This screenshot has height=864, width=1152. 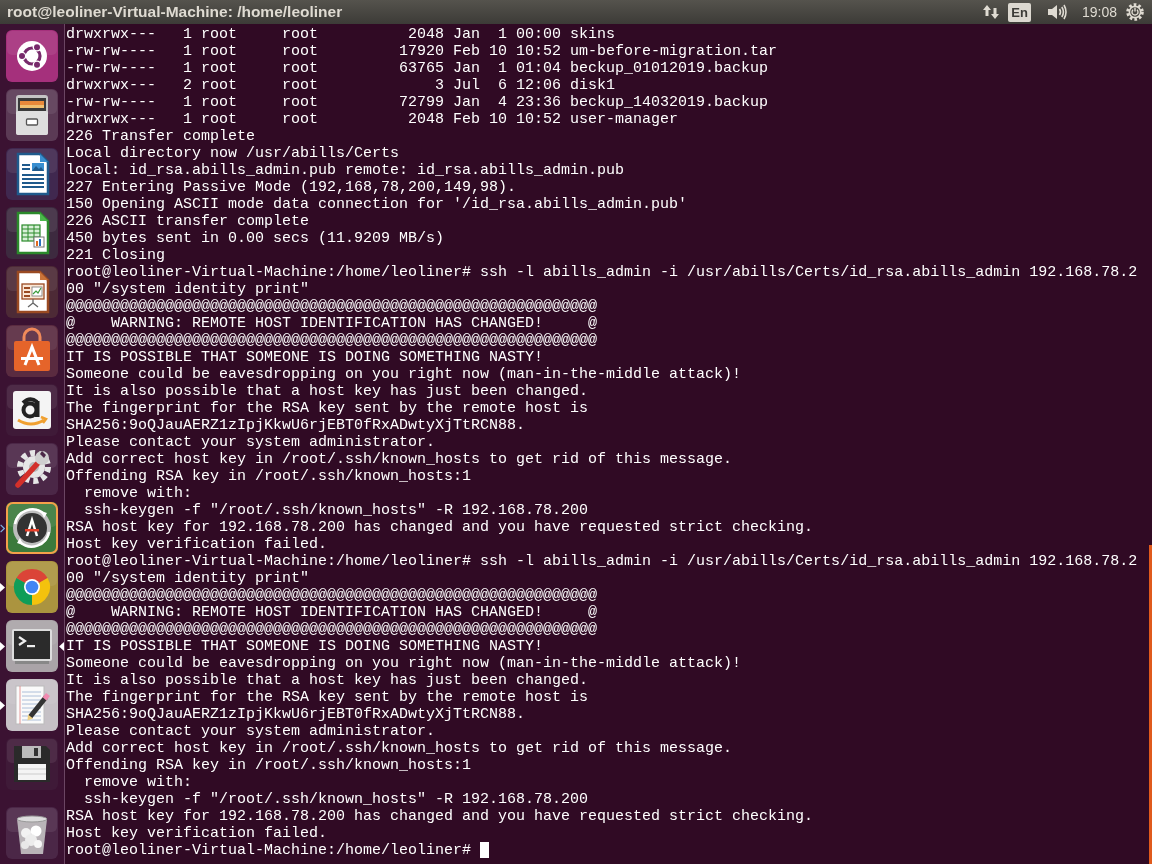 What do you see at coordinates (116, 255) in the screenshot?
I see `terminal-line: 221 Closing` at bounding box center [116, 255].